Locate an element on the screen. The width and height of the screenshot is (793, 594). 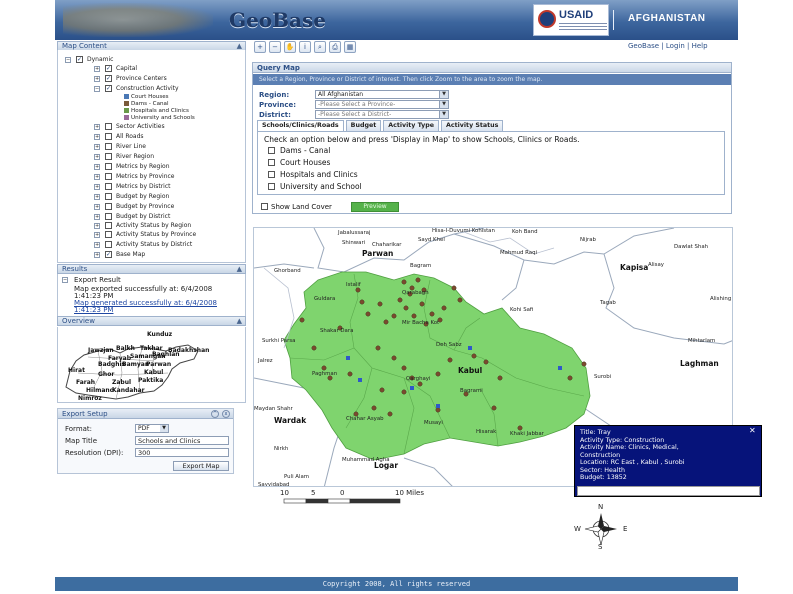
close-icon: x is located at coordinates (226, 414).